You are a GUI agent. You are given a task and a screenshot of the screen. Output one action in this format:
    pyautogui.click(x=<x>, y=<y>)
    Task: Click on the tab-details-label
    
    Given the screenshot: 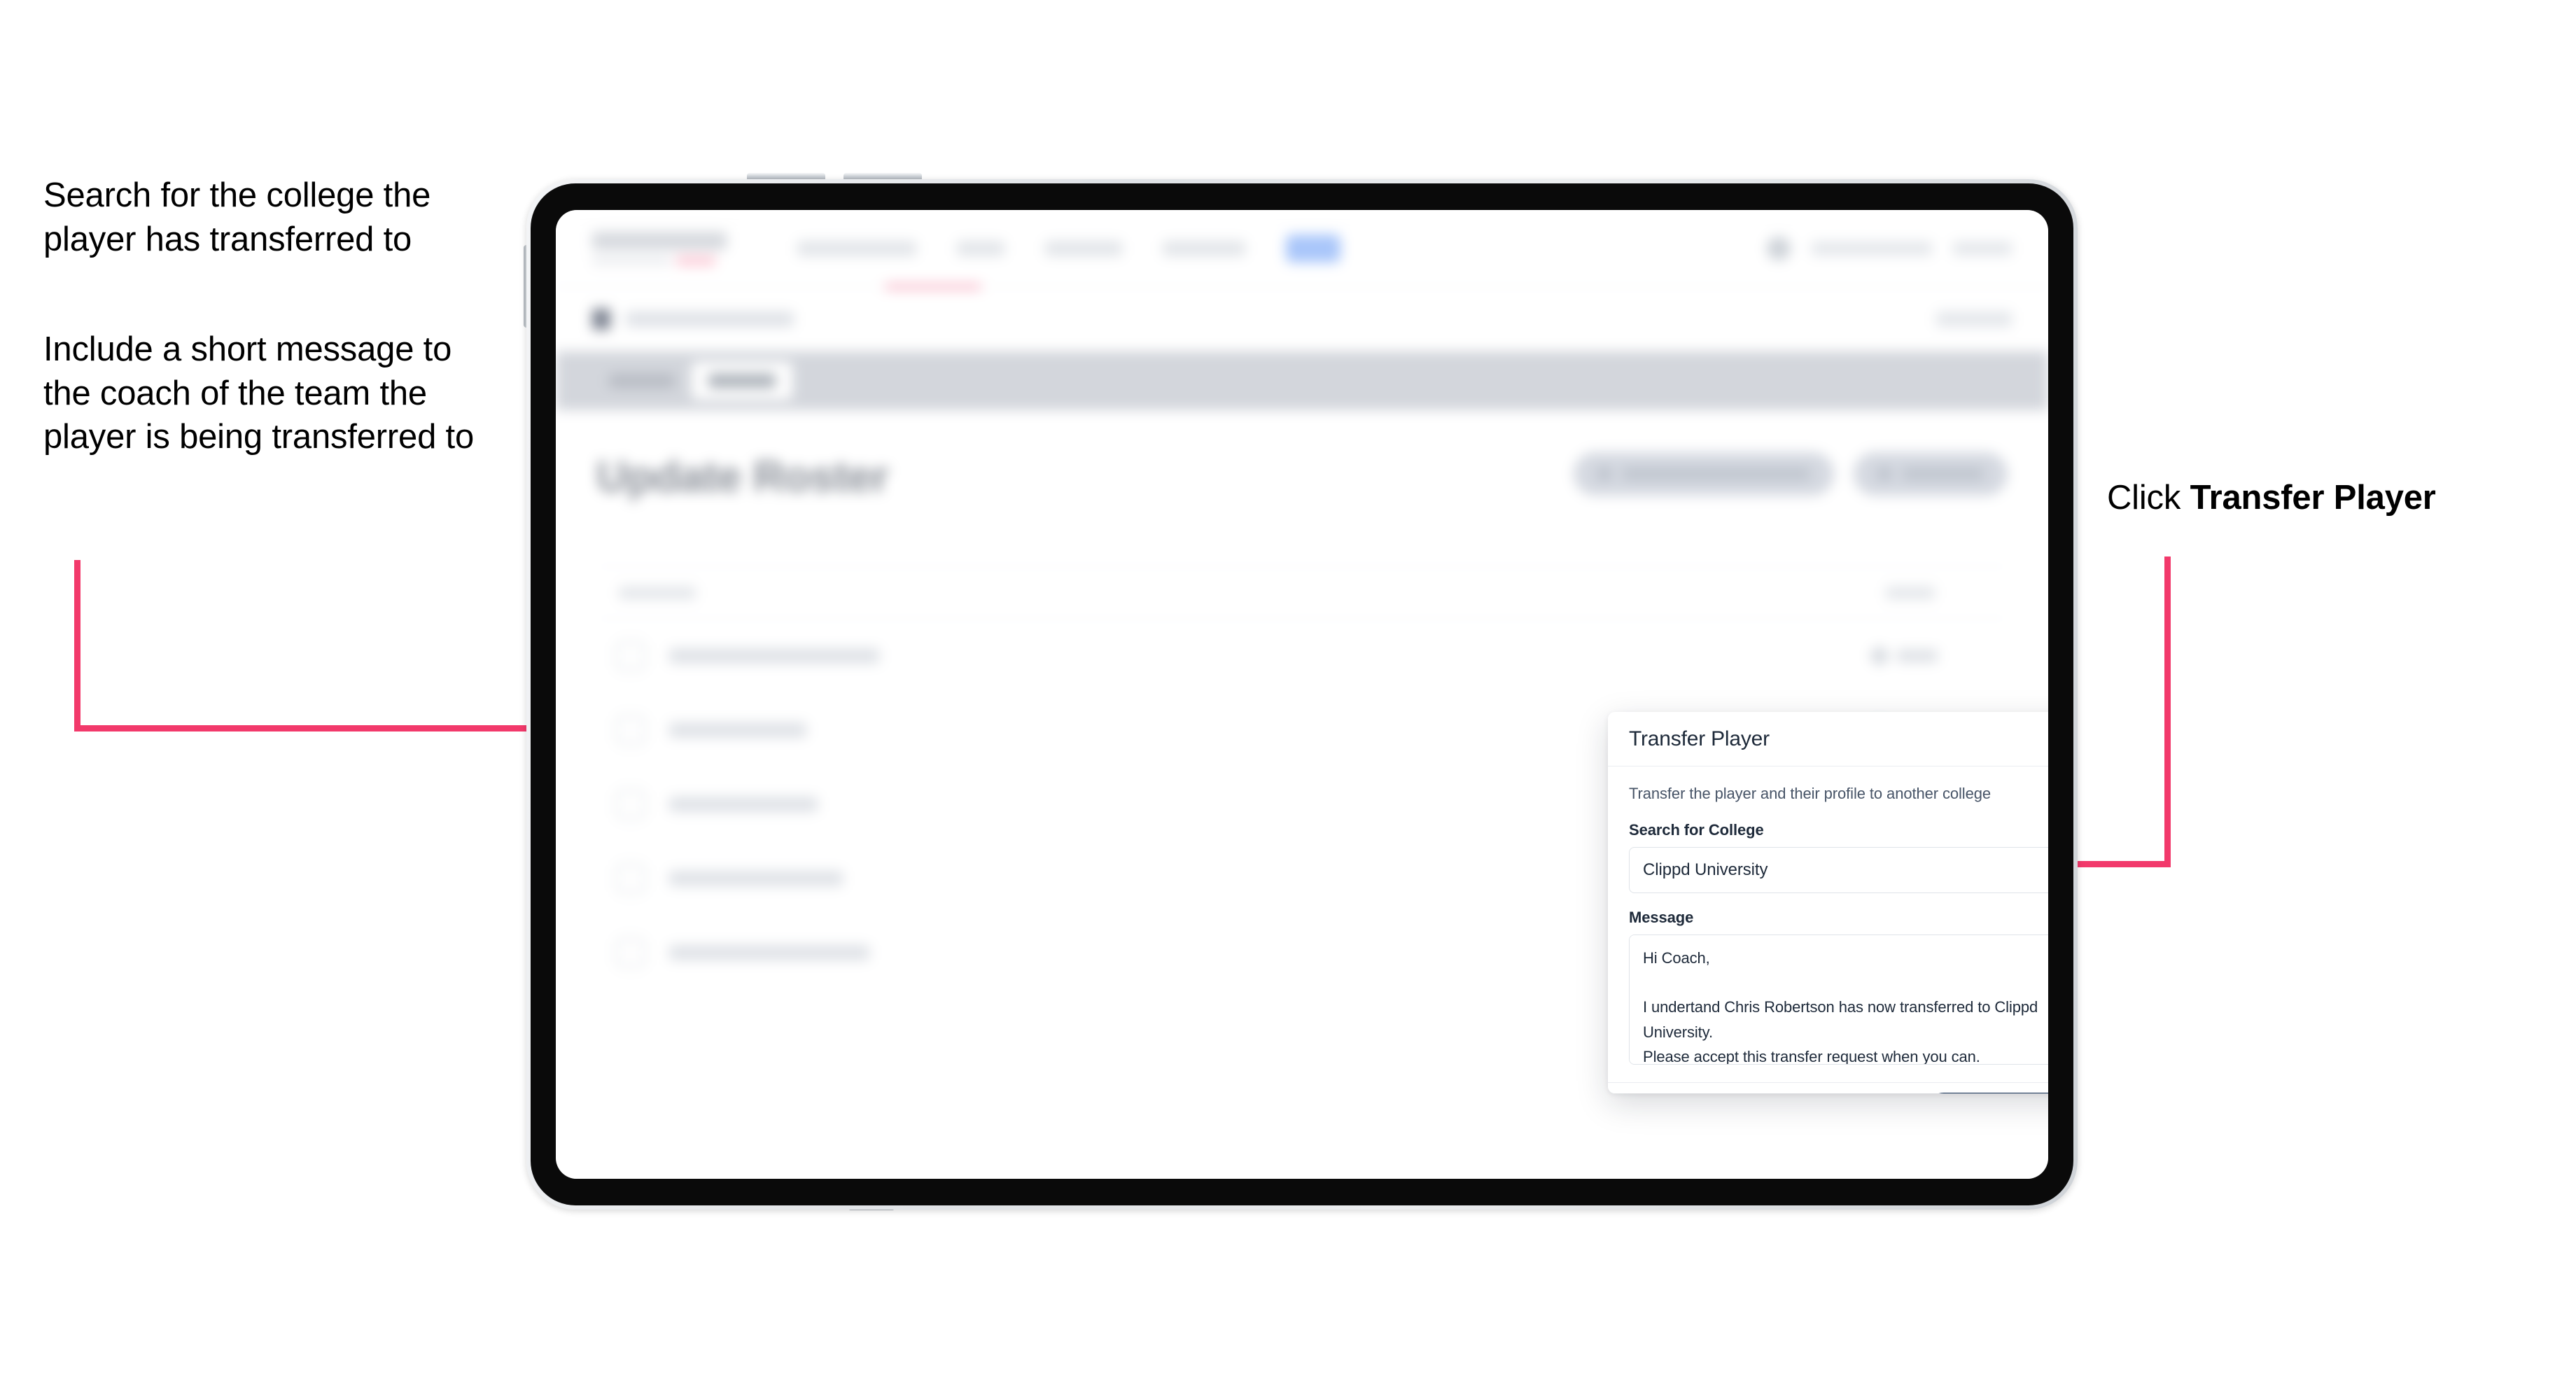 What is the action you would take?
    pyautogui.click(x=642, y=381)
    